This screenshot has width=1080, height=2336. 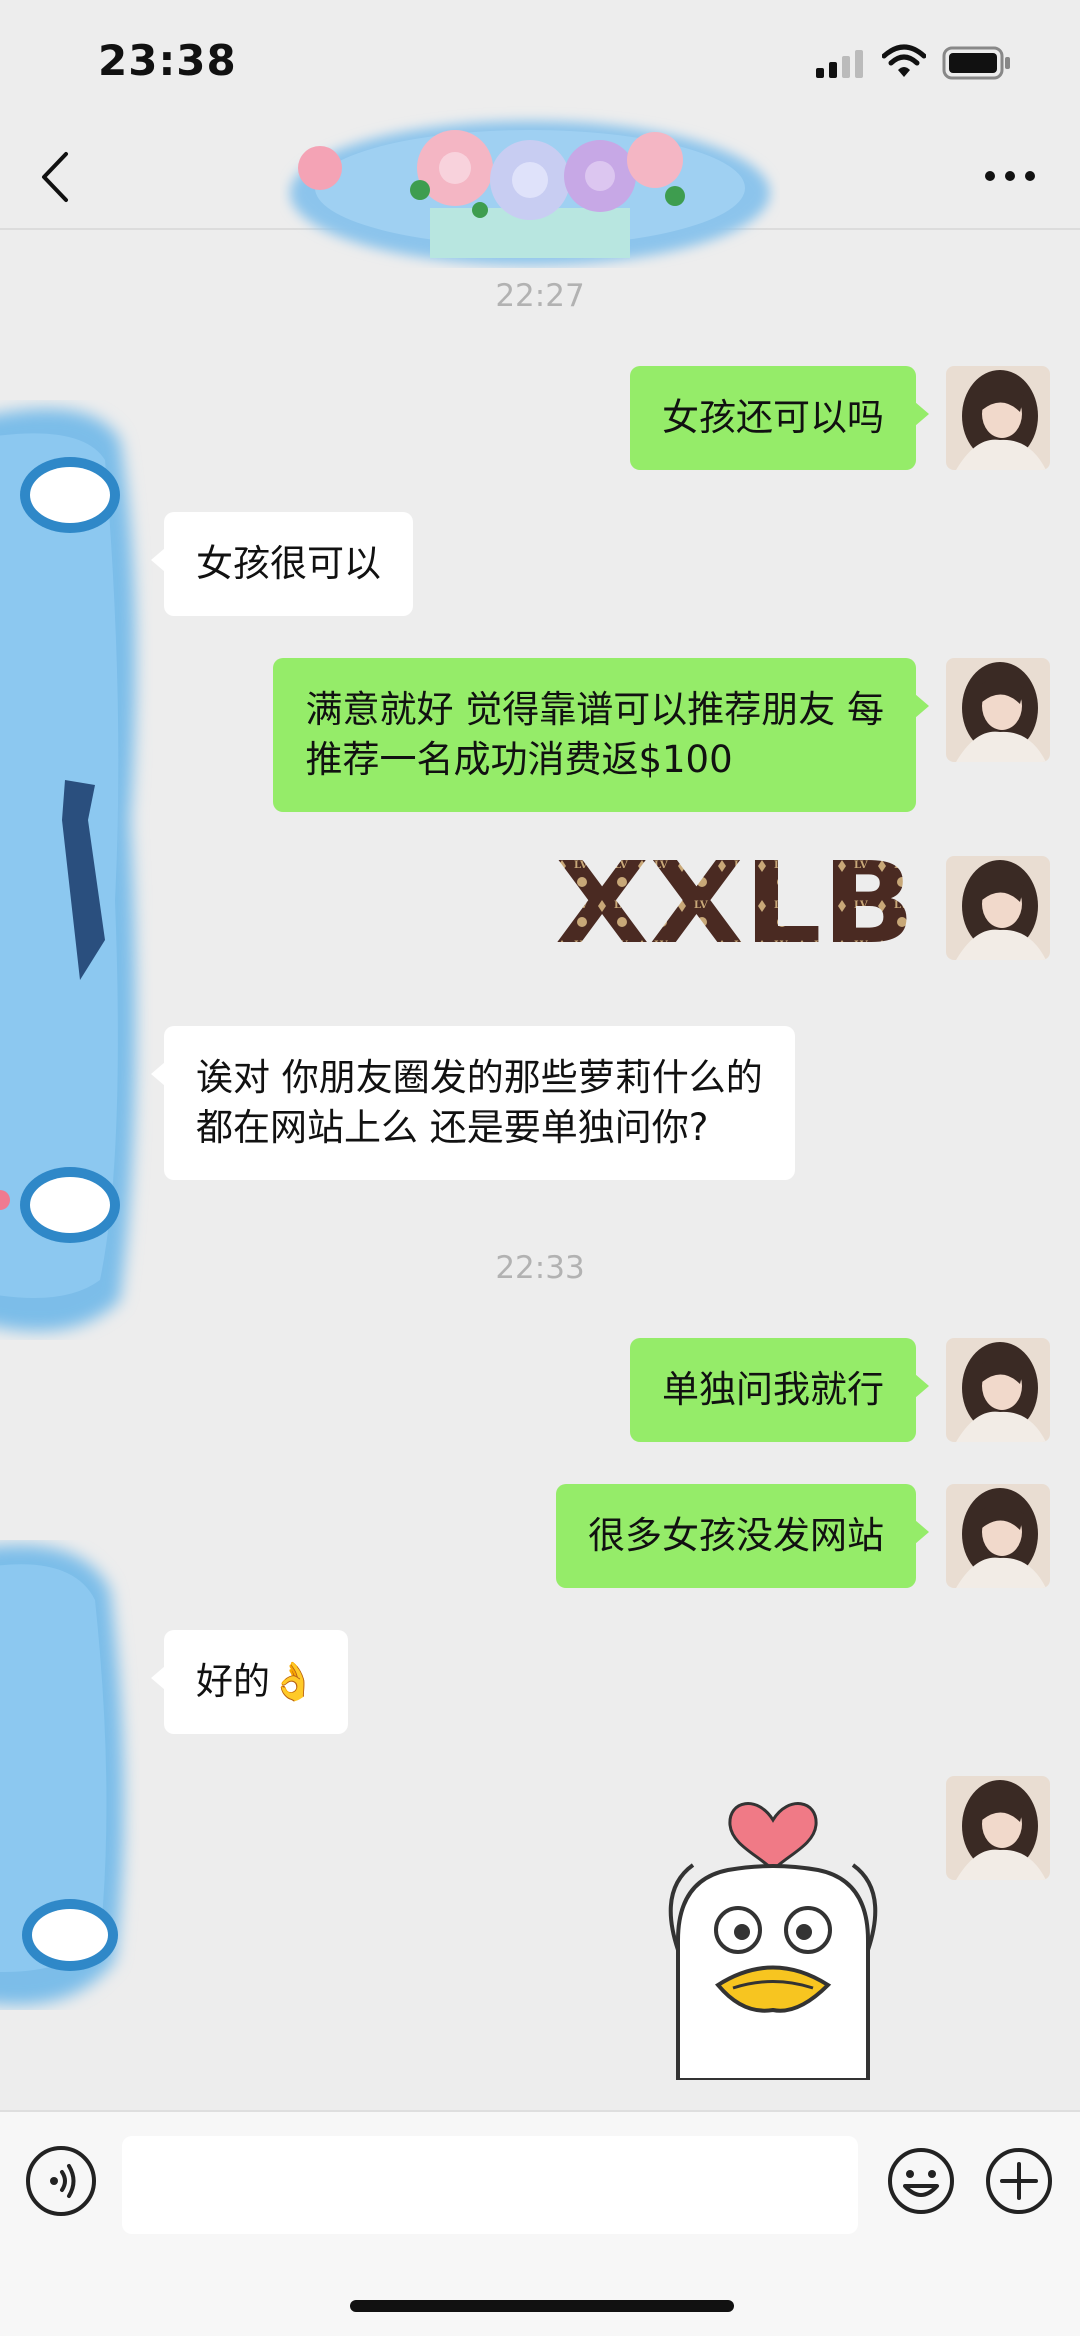 What do you see at coordinates (530, 193) in the screenshot?
I see `title-cover-image` at bounding box center [530, 193].